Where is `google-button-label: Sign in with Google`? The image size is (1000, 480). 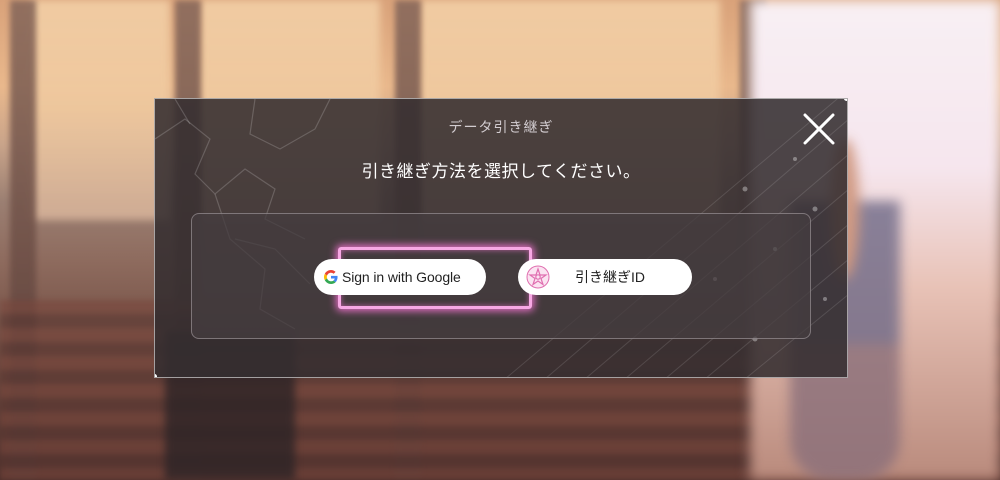
google-button-label: Sign in with Google is located at coordinates (401, 277).